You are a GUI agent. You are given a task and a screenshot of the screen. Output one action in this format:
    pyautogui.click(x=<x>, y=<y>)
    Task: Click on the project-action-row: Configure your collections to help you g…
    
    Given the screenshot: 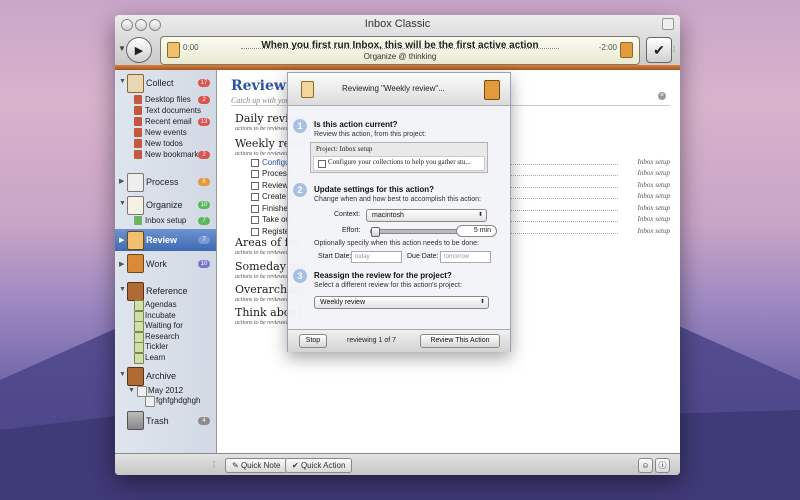 What is the action you would take?
    pyautogui.click(x=399, y=163)
    